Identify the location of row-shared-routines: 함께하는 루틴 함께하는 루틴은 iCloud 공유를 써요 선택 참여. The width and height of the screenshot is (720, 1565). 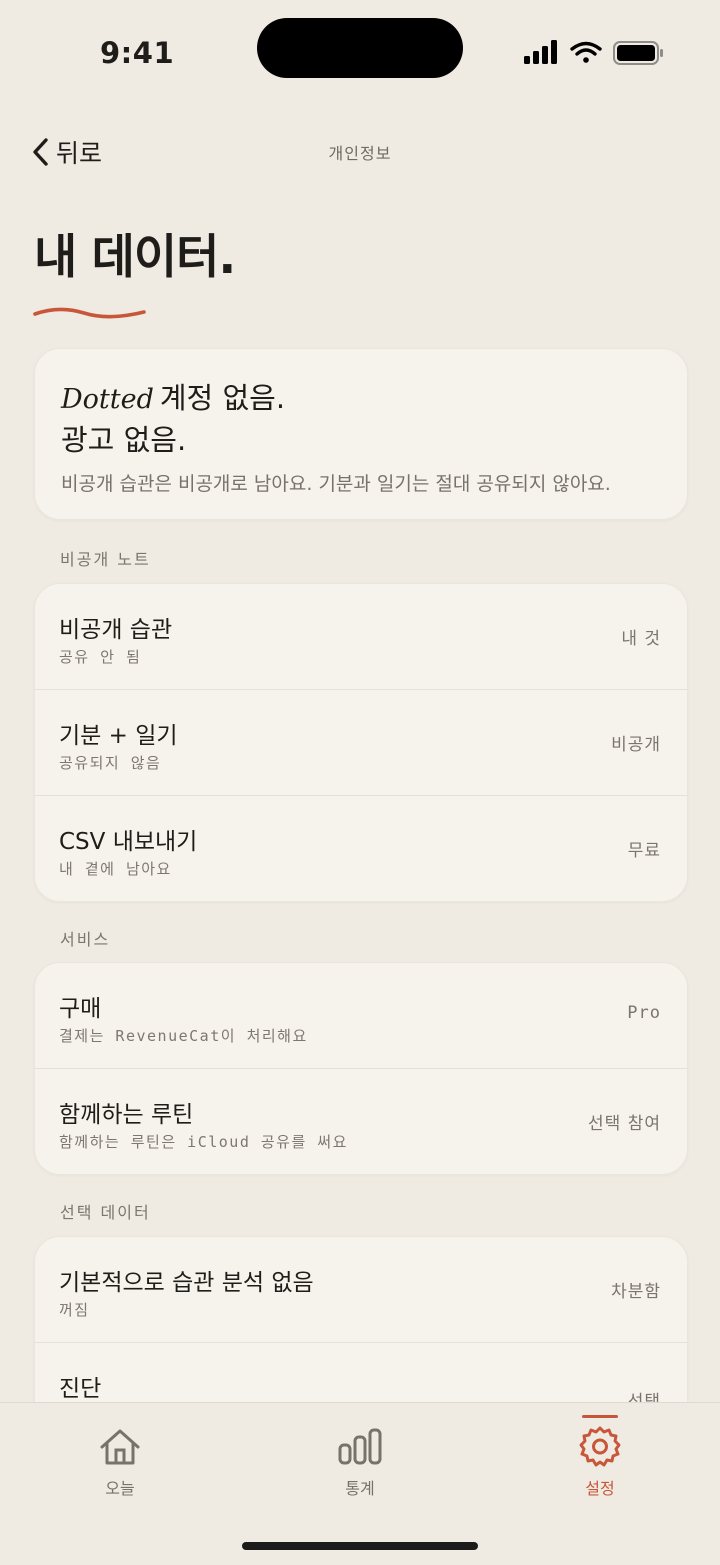
(361, 1121).